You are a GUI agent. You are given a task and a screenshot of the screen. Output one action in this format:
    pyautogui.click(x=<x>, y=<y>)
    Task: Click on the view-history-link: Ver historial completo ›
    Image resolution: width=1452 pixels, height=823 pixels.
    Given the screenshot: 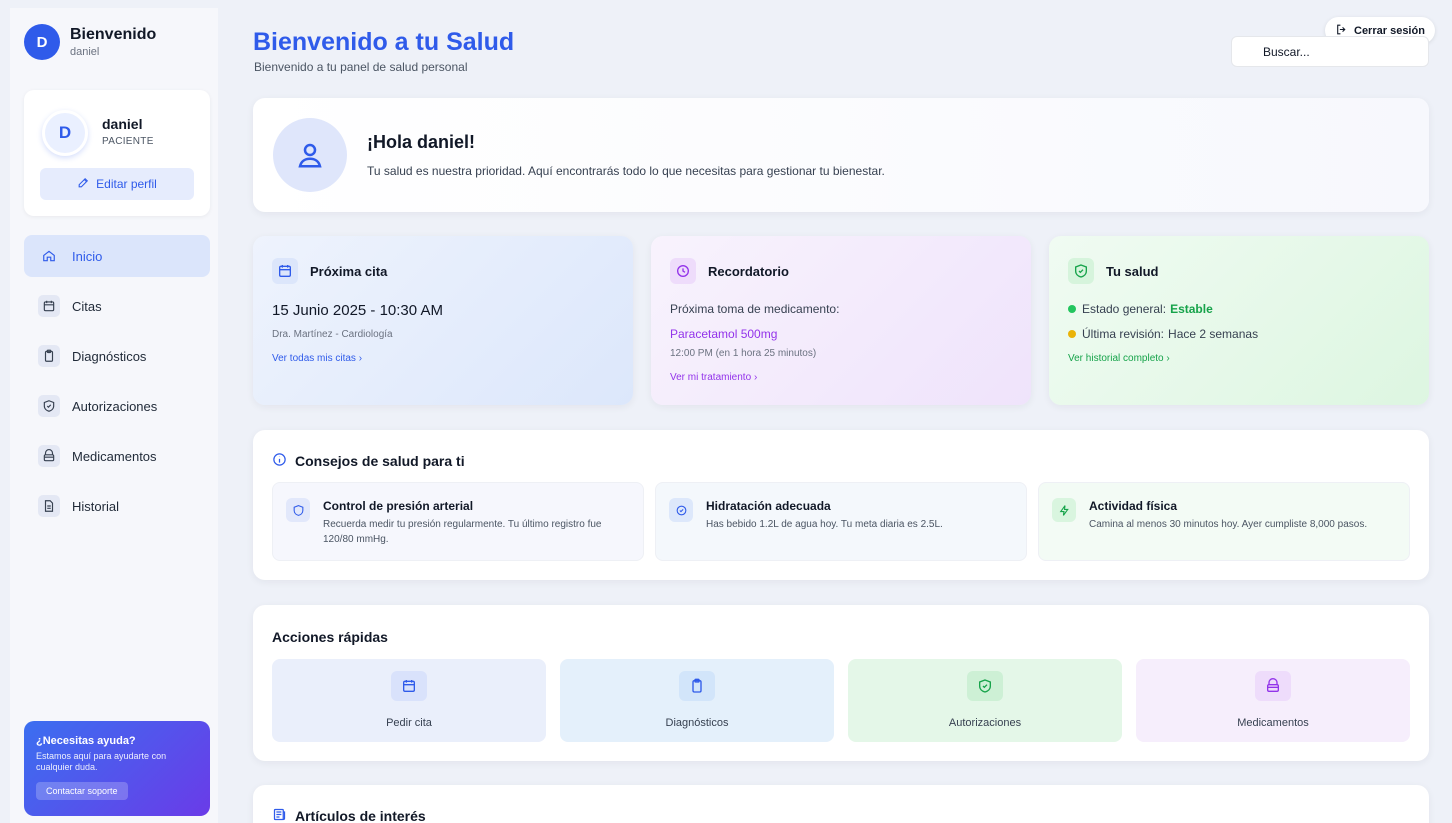 What is the action you would take?
    pyautogui.click(x=1119, y=358)
    